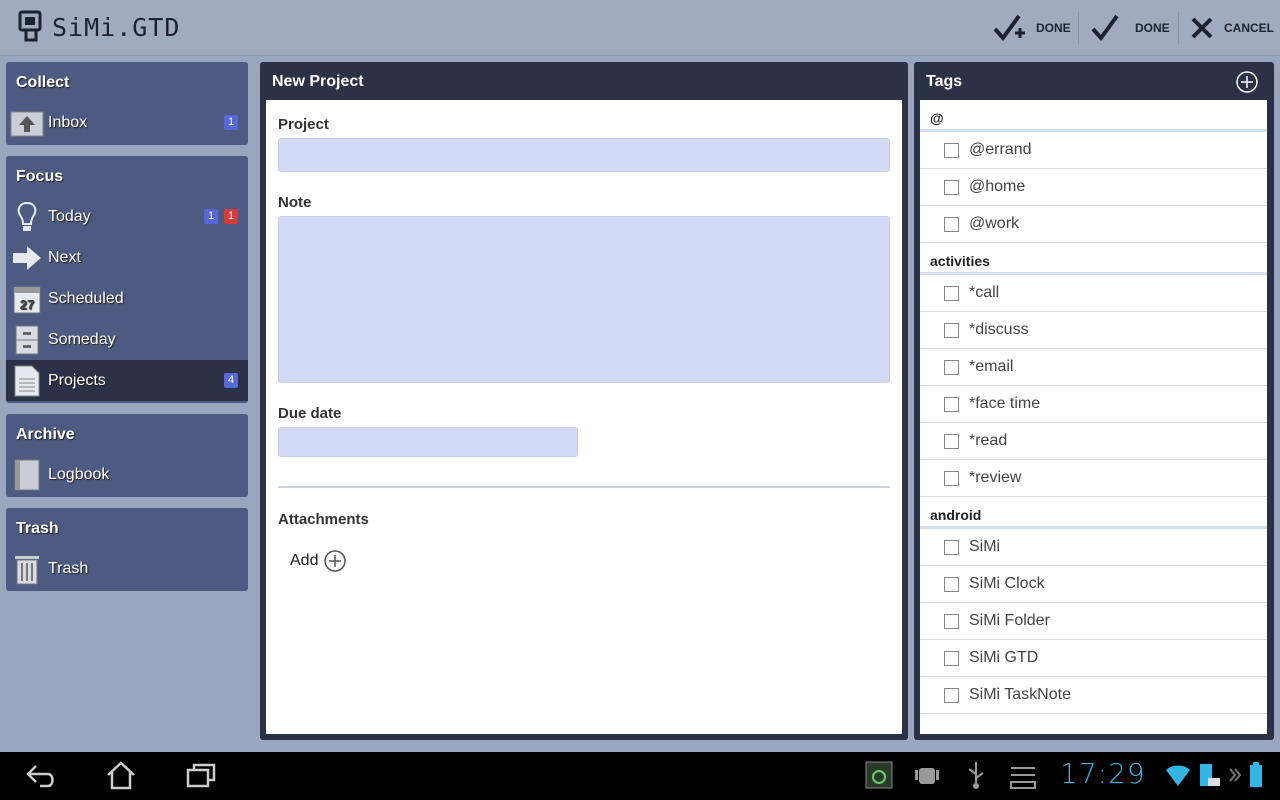  What do you see at coordinates (127, 257) in the screenshot?
I see `sidebar-item-next: Next` at bounding box center [127, 257].